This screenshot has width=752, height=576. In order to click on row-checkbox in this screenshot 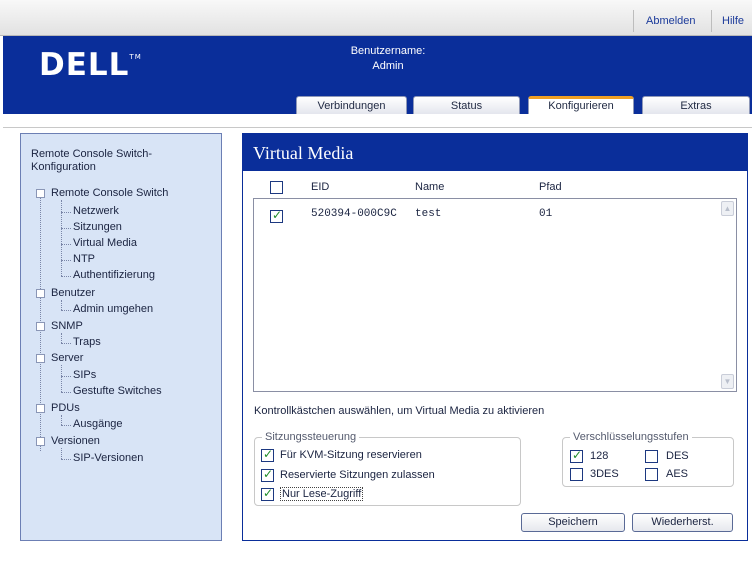, I will do `click(276, 215)`.